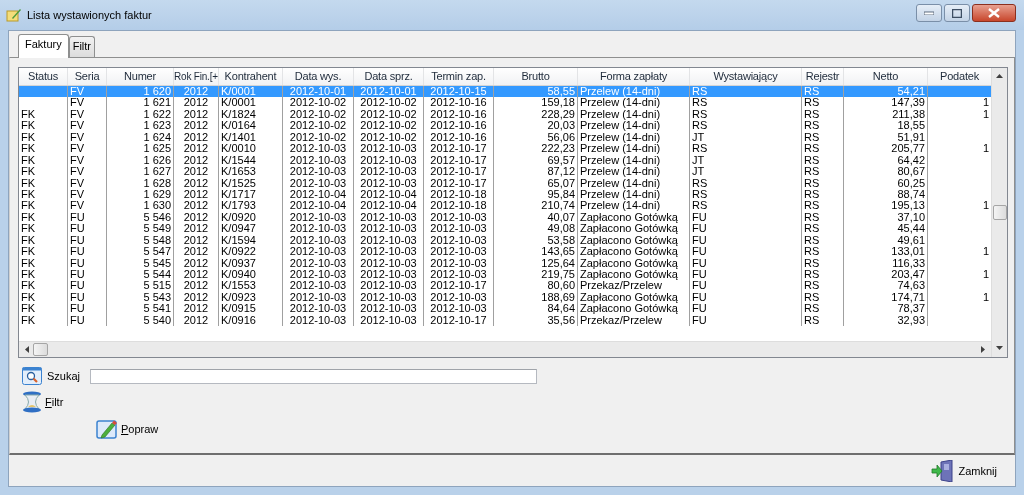 Image resolution: width=1024 pixels, height=495 pixels. I want to click on column-header: Data wys., so click(318, 76).